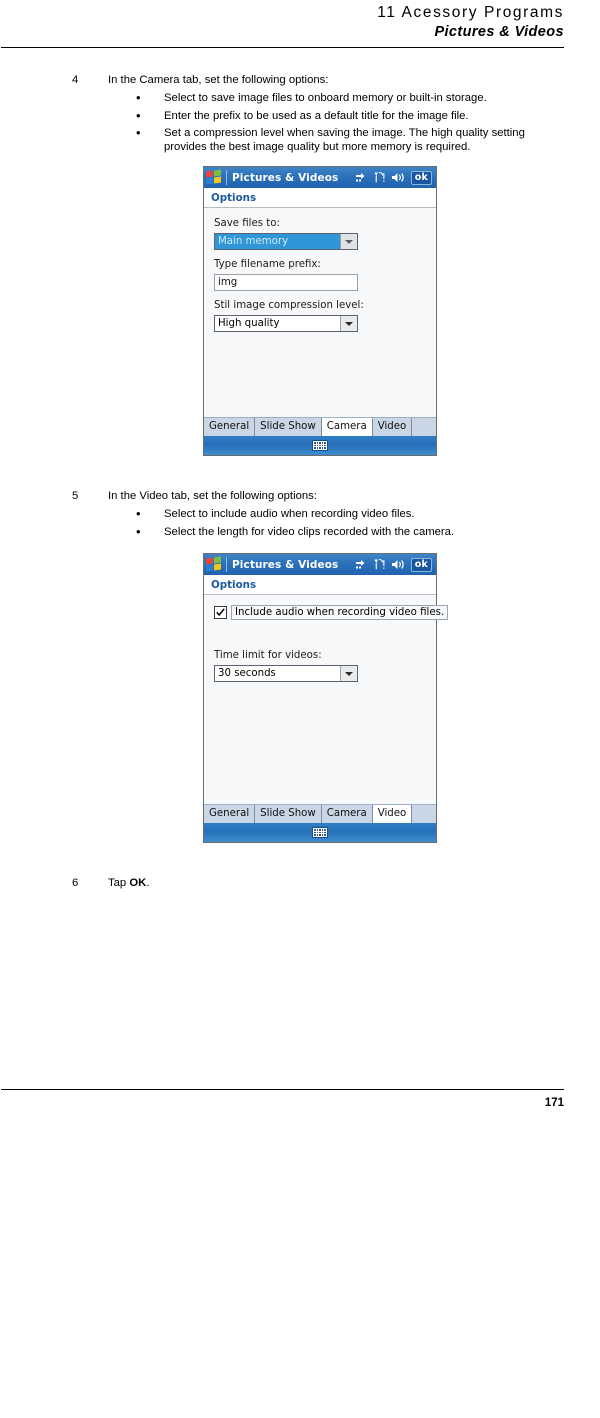 The width and height of the screenshot is (600, 1418). I want to click on step-4-number: 4, so click(75, 80).